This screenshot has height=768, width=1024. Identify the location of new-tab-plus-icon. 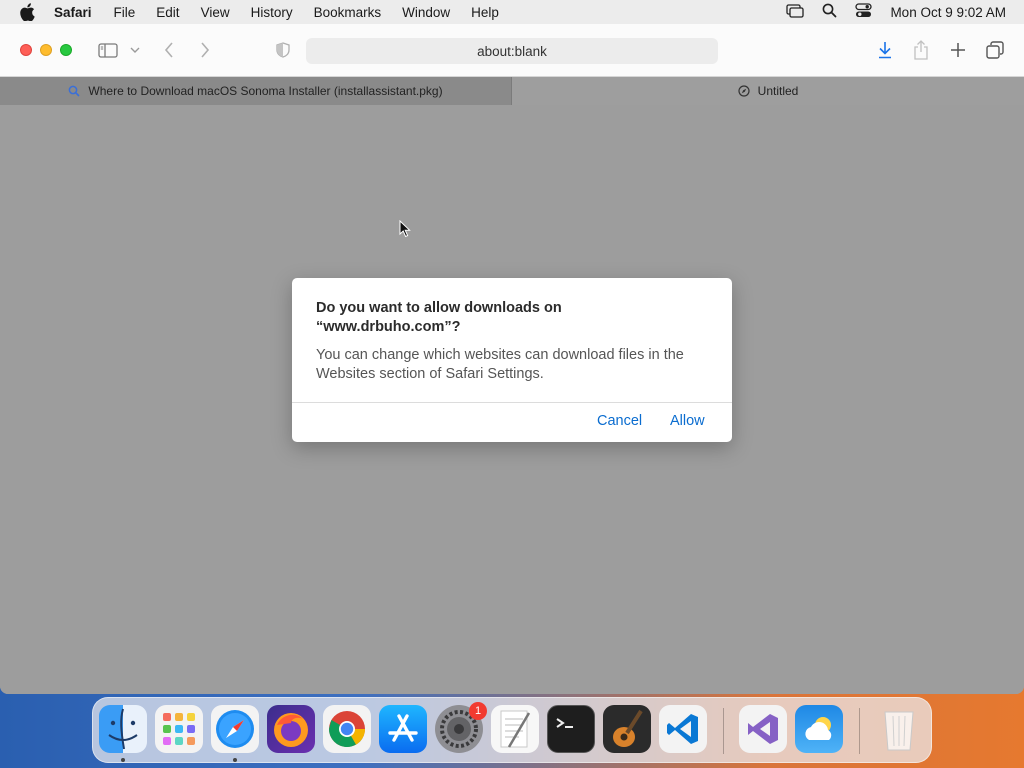
(958, 50).